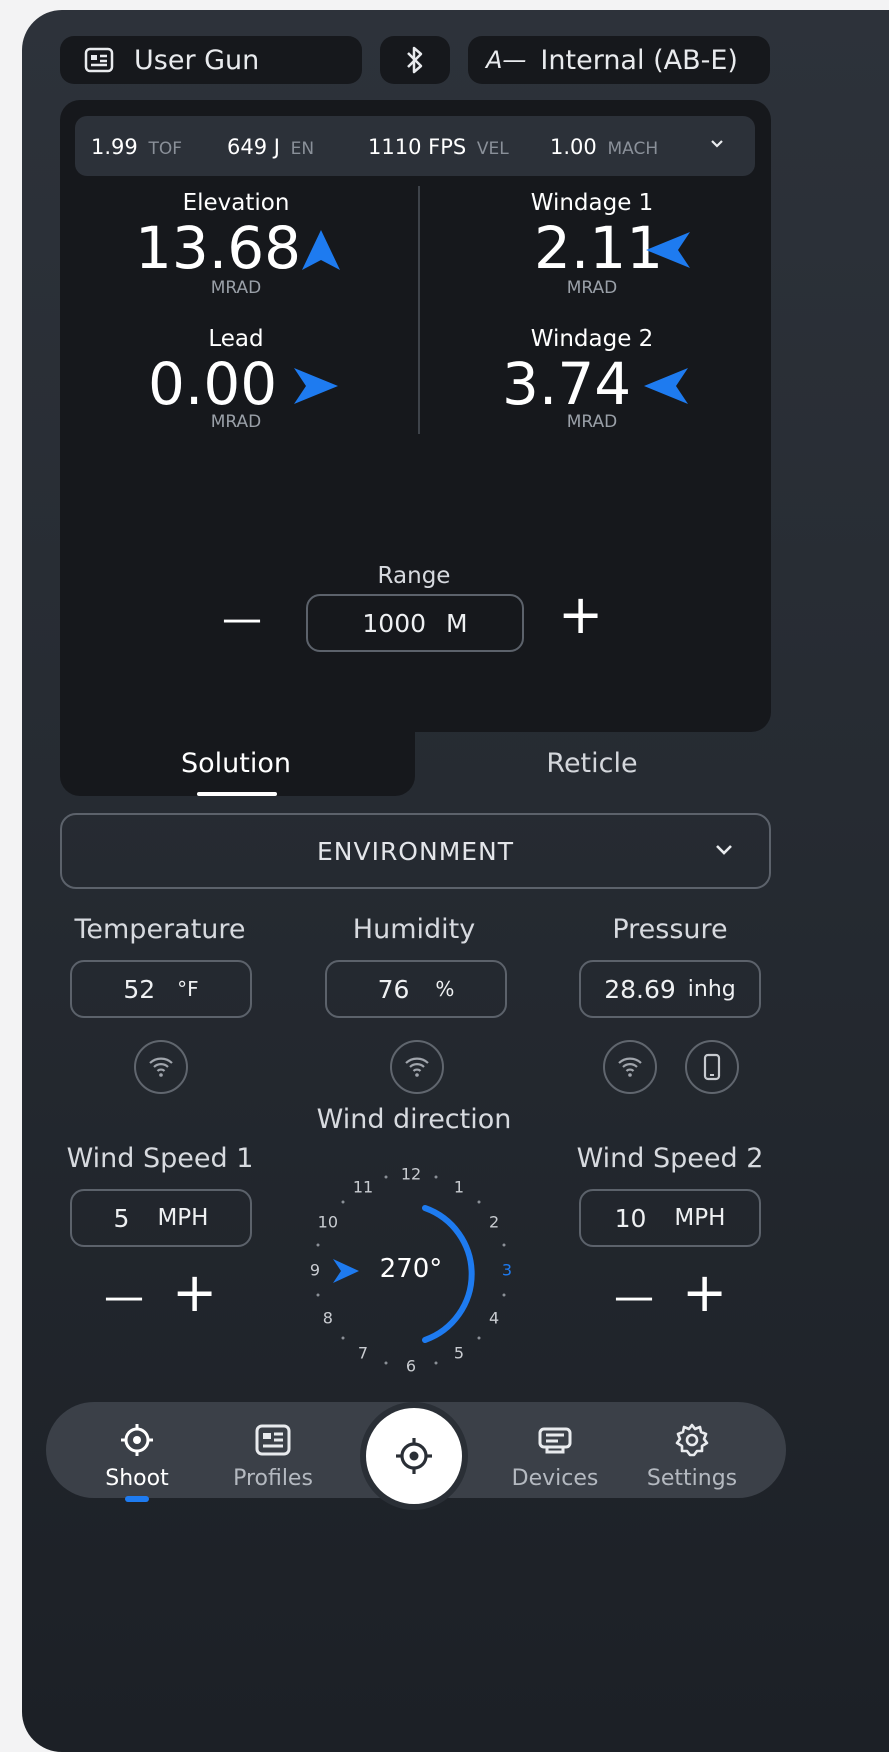 This screenshot has height=1752, width=889. What do you see at coordinates (604, 147) in the screenshot?
I see `stat-mach: 1.00 MACH` at bounding box center [604, 147].